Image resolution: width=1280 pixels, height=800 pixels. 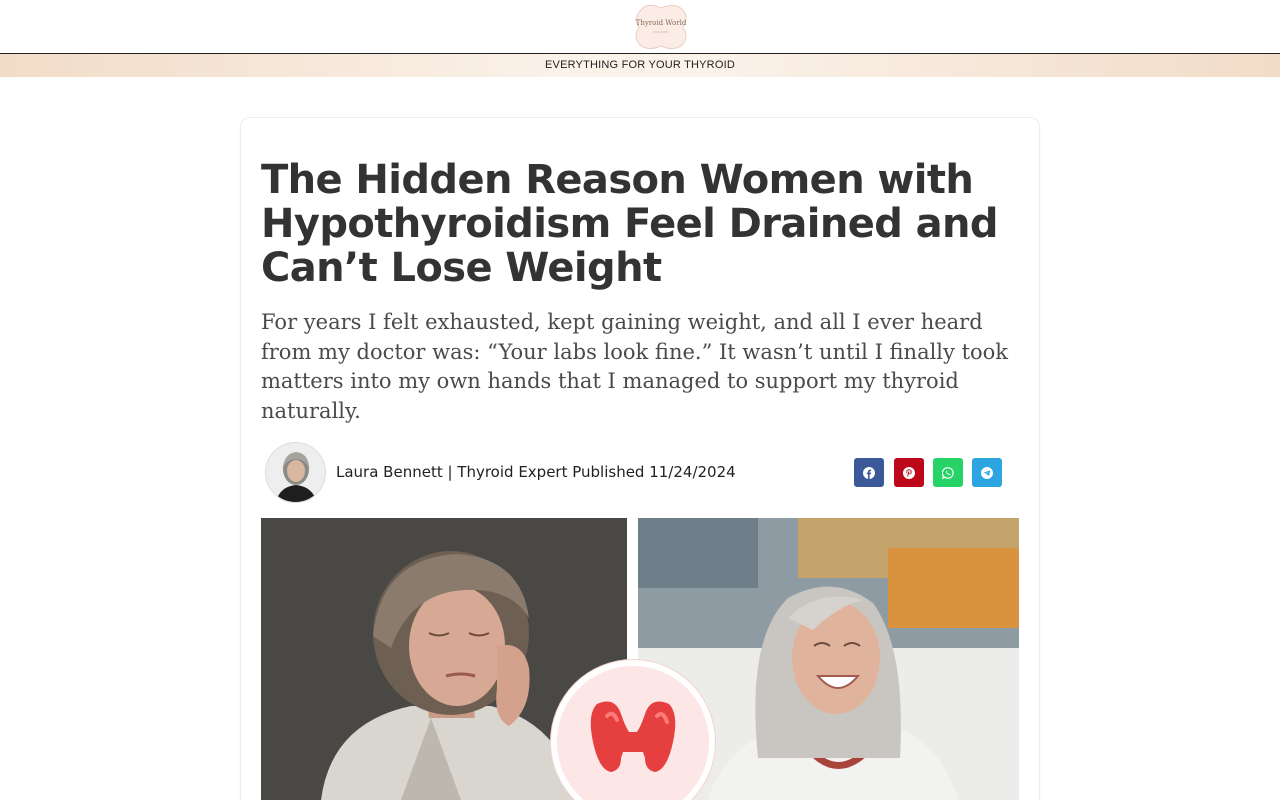 What do you see at coordinates (661, 23) in the screenshot?
I see `logo-text: Thyroid World` at bounding box center [661, 23].